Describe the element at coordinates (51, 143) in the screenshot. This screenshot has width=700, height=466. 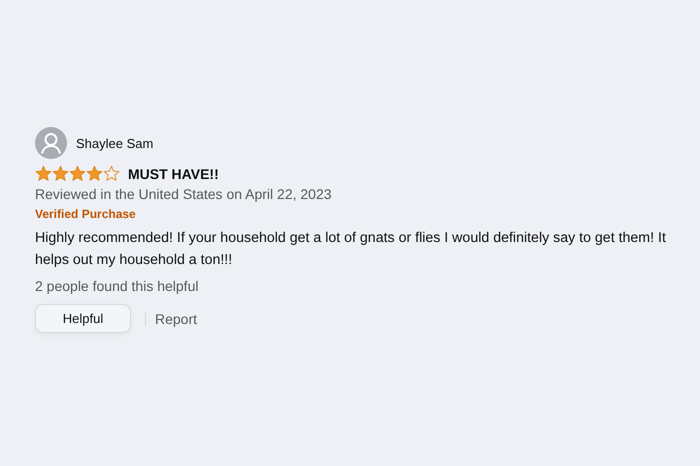
I see `avatar-icon` at that location.